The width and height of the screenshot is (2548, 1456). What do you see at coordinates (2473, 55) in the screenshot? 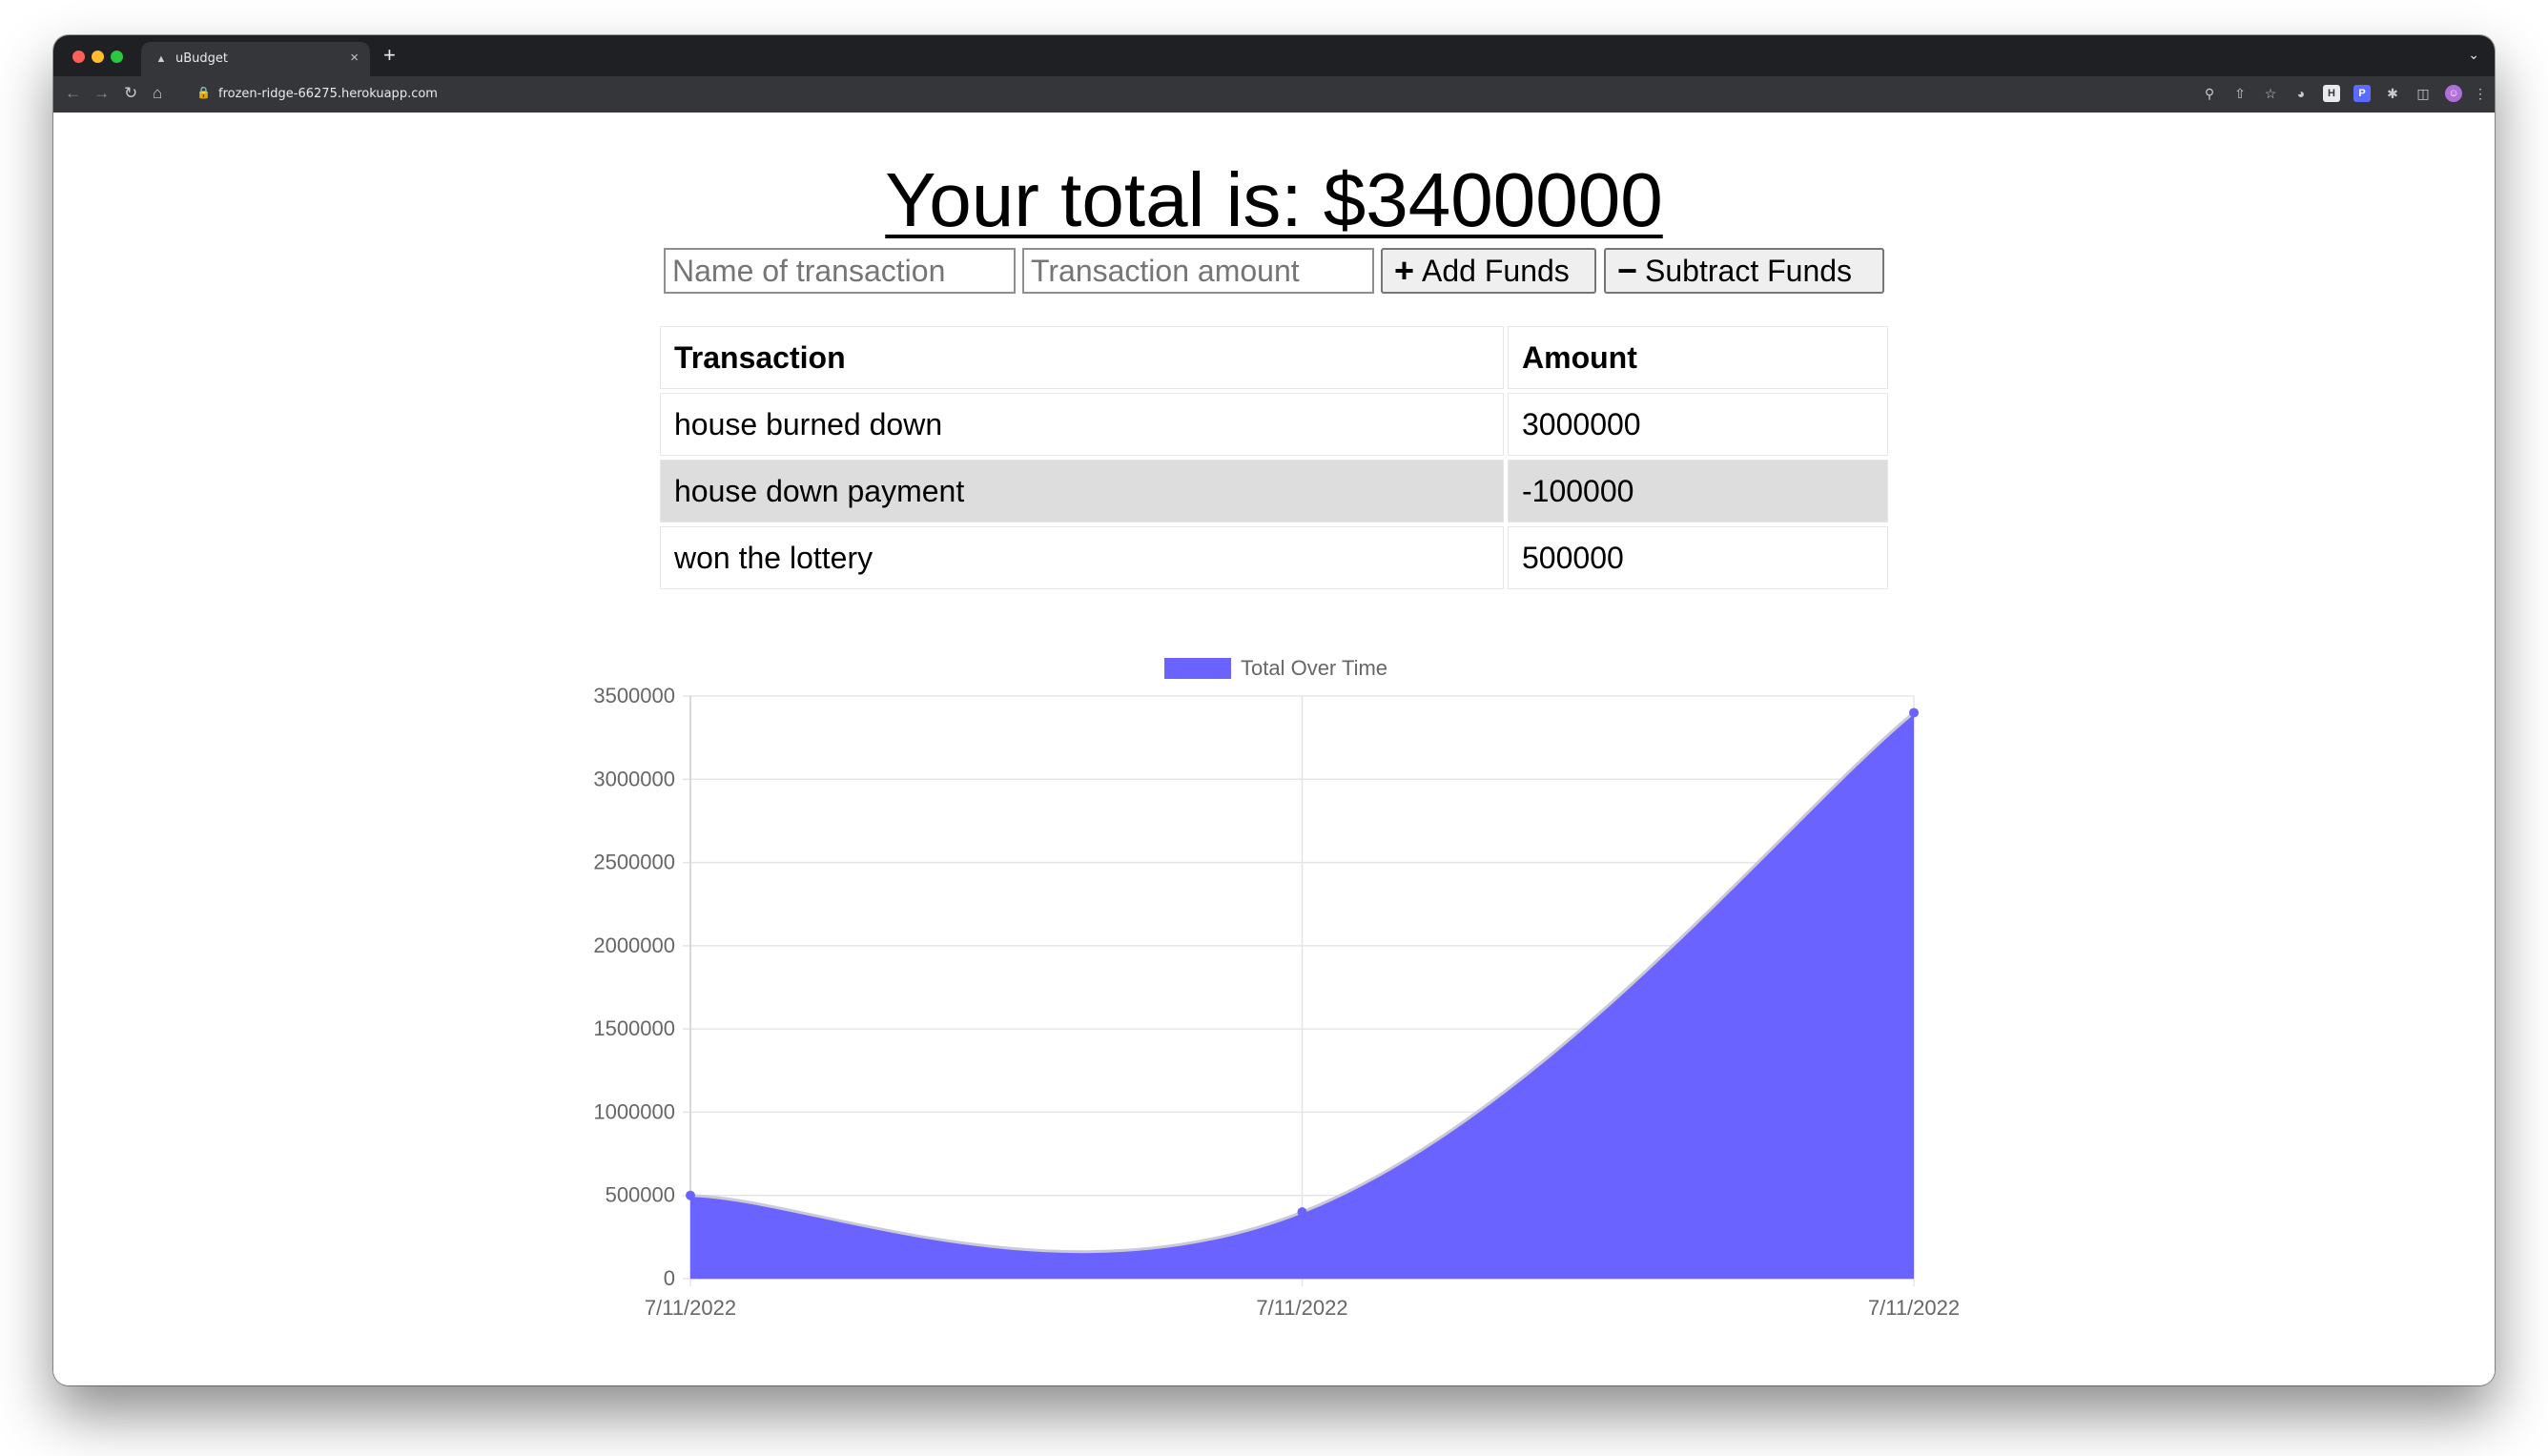
I see `tab-search-icon: ⌄` at bounding box center [2473, 55].